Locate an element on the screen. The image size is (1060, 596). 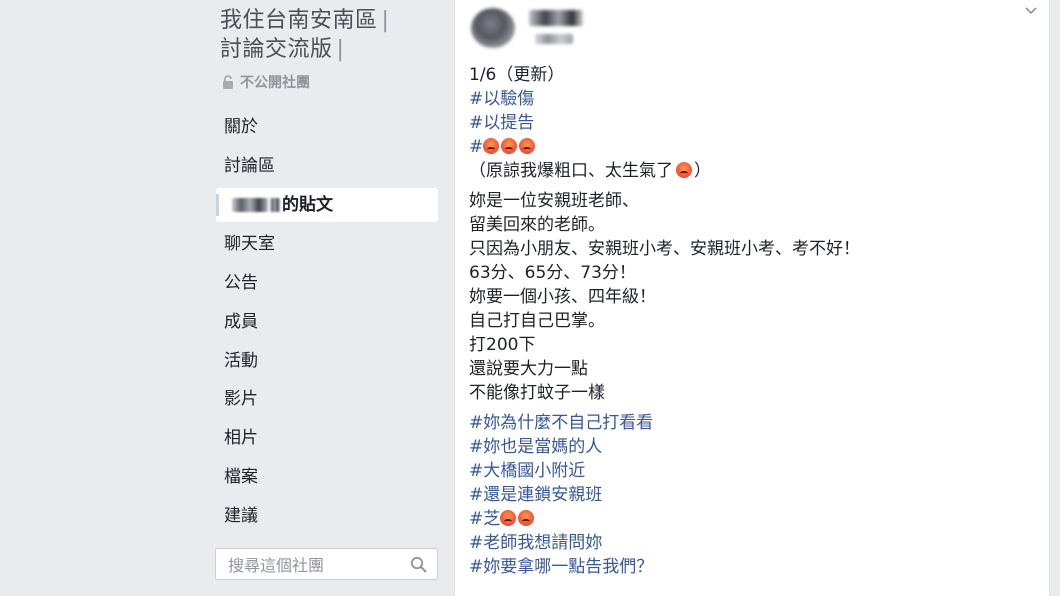
privacy-label: 不公開社團 is located at coordinates (275, 83).